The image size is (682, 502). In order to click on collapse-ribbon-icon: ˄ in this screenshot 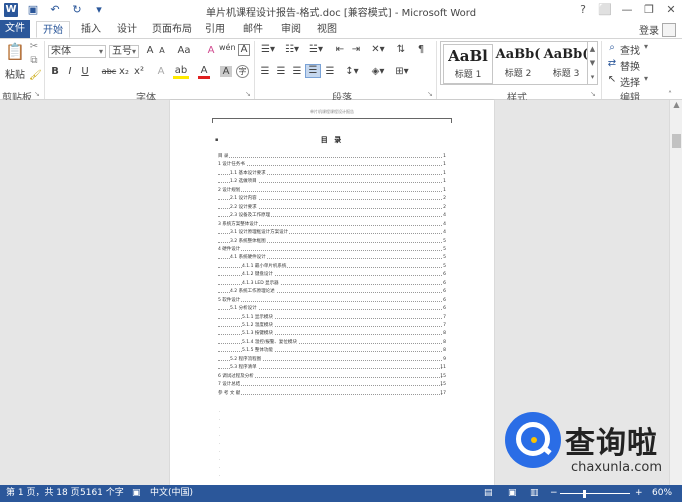, I will do `click(670, 94)`.